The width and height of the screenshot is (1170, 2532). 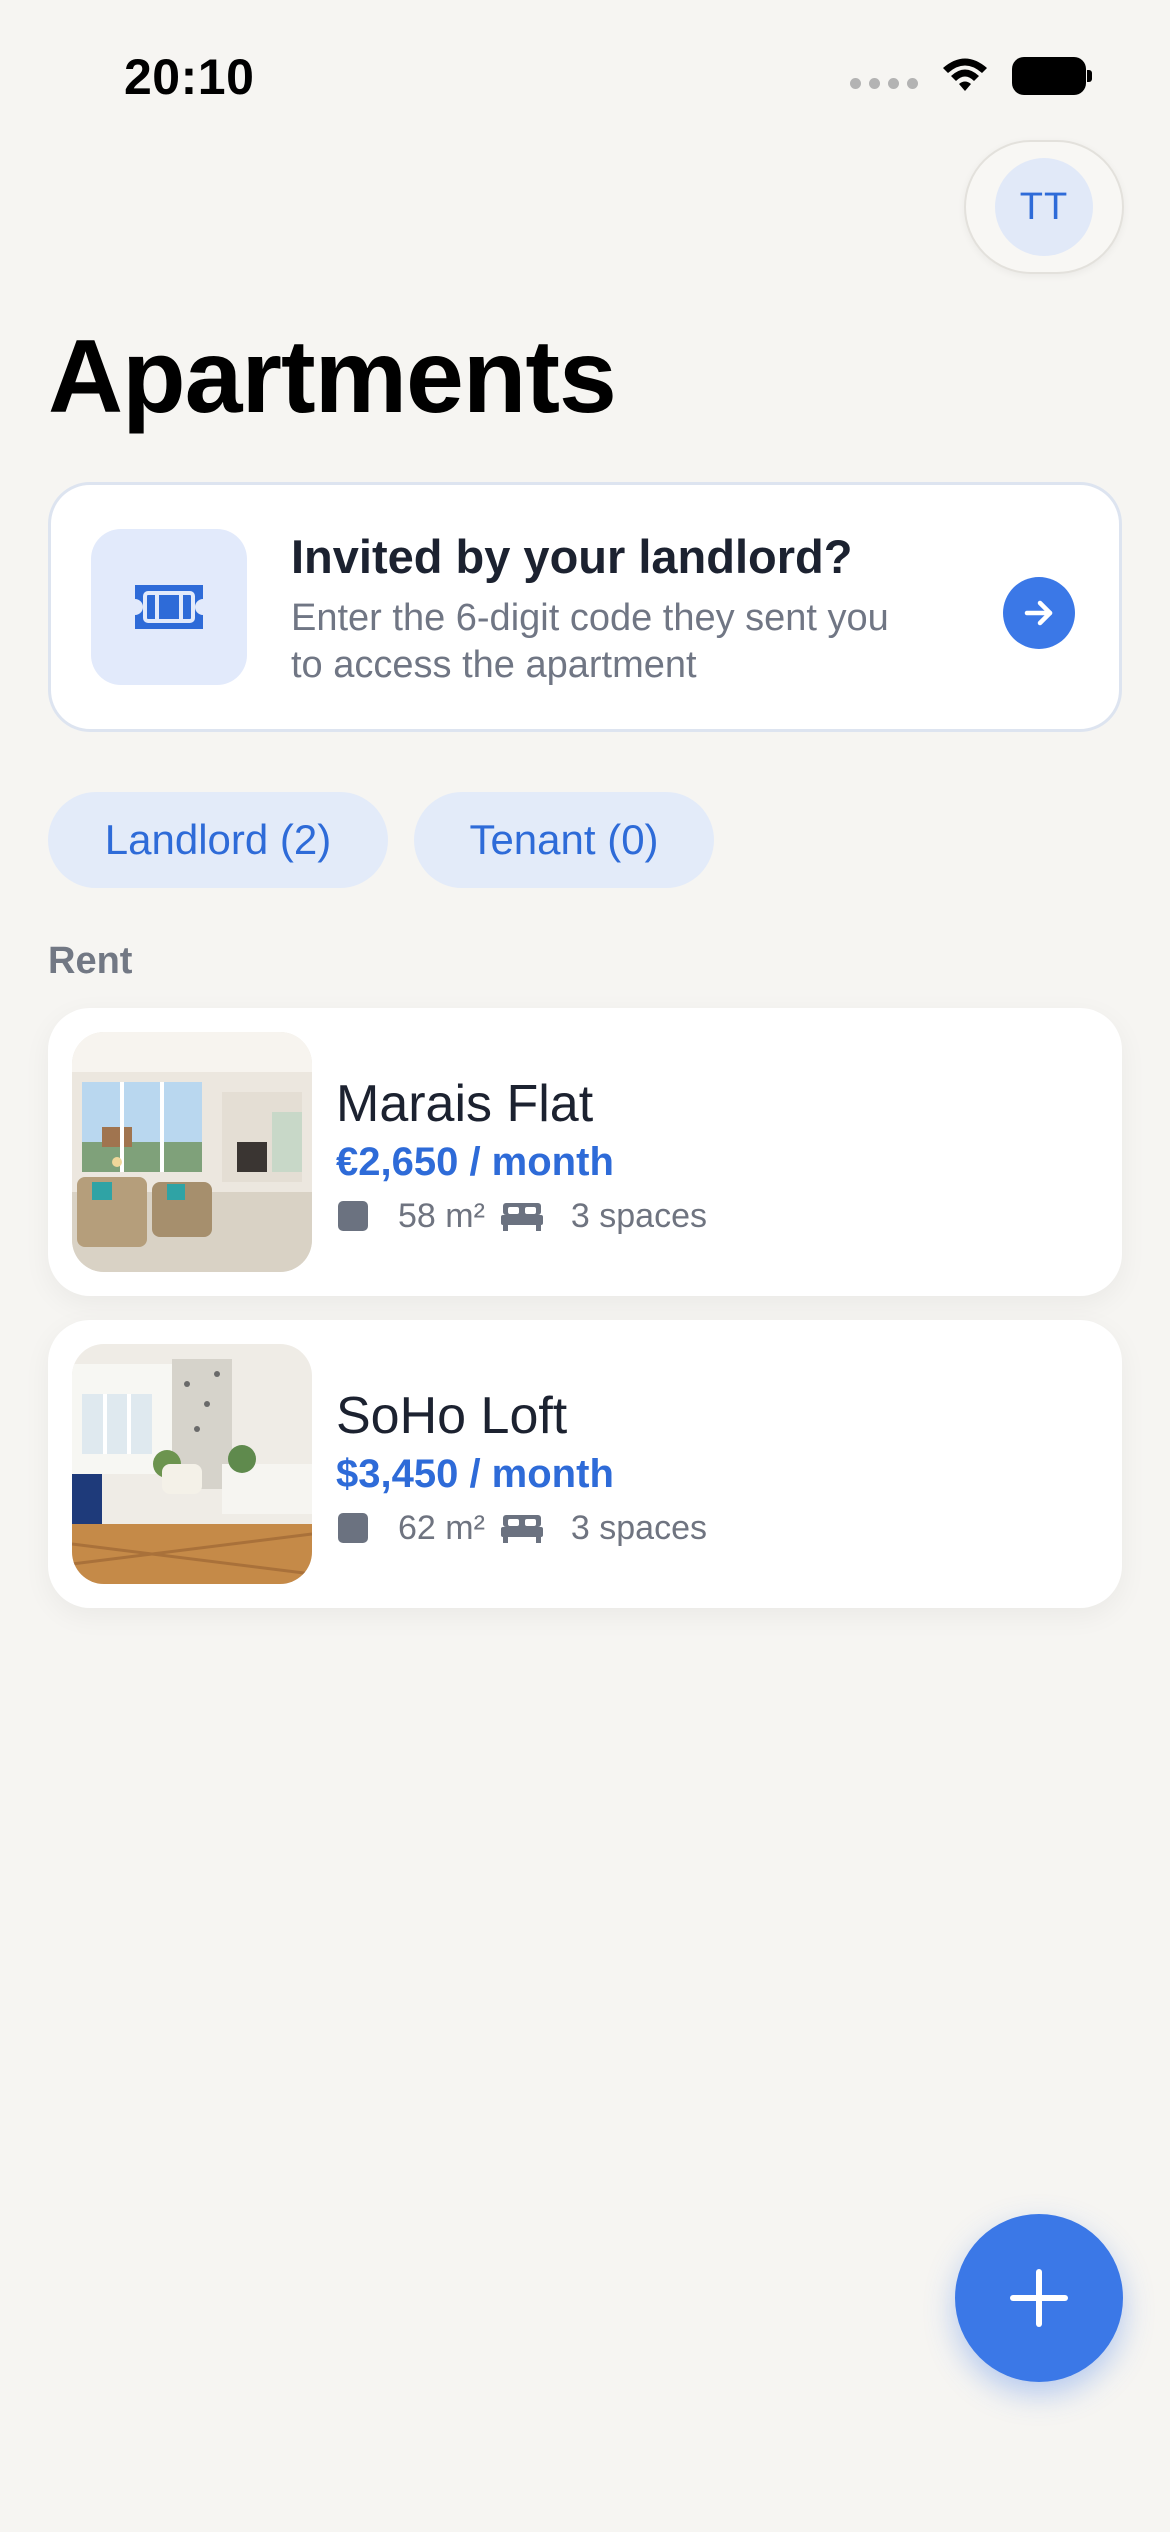 I want to click on apartment-area: 62 m², so click(x=441, y=1527).